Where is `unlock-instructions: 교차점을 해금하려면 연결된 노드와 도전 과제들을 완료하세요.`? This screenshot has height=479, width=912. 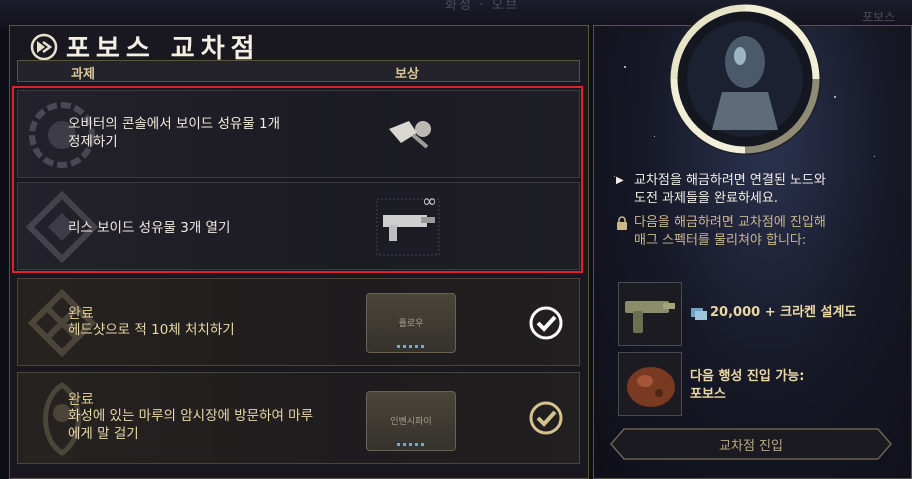
unlock-instructions: 교차점을 해금하려면 연결된 노드와 도전 과제들을 완료하세요. is located at coordinates (730, 190).